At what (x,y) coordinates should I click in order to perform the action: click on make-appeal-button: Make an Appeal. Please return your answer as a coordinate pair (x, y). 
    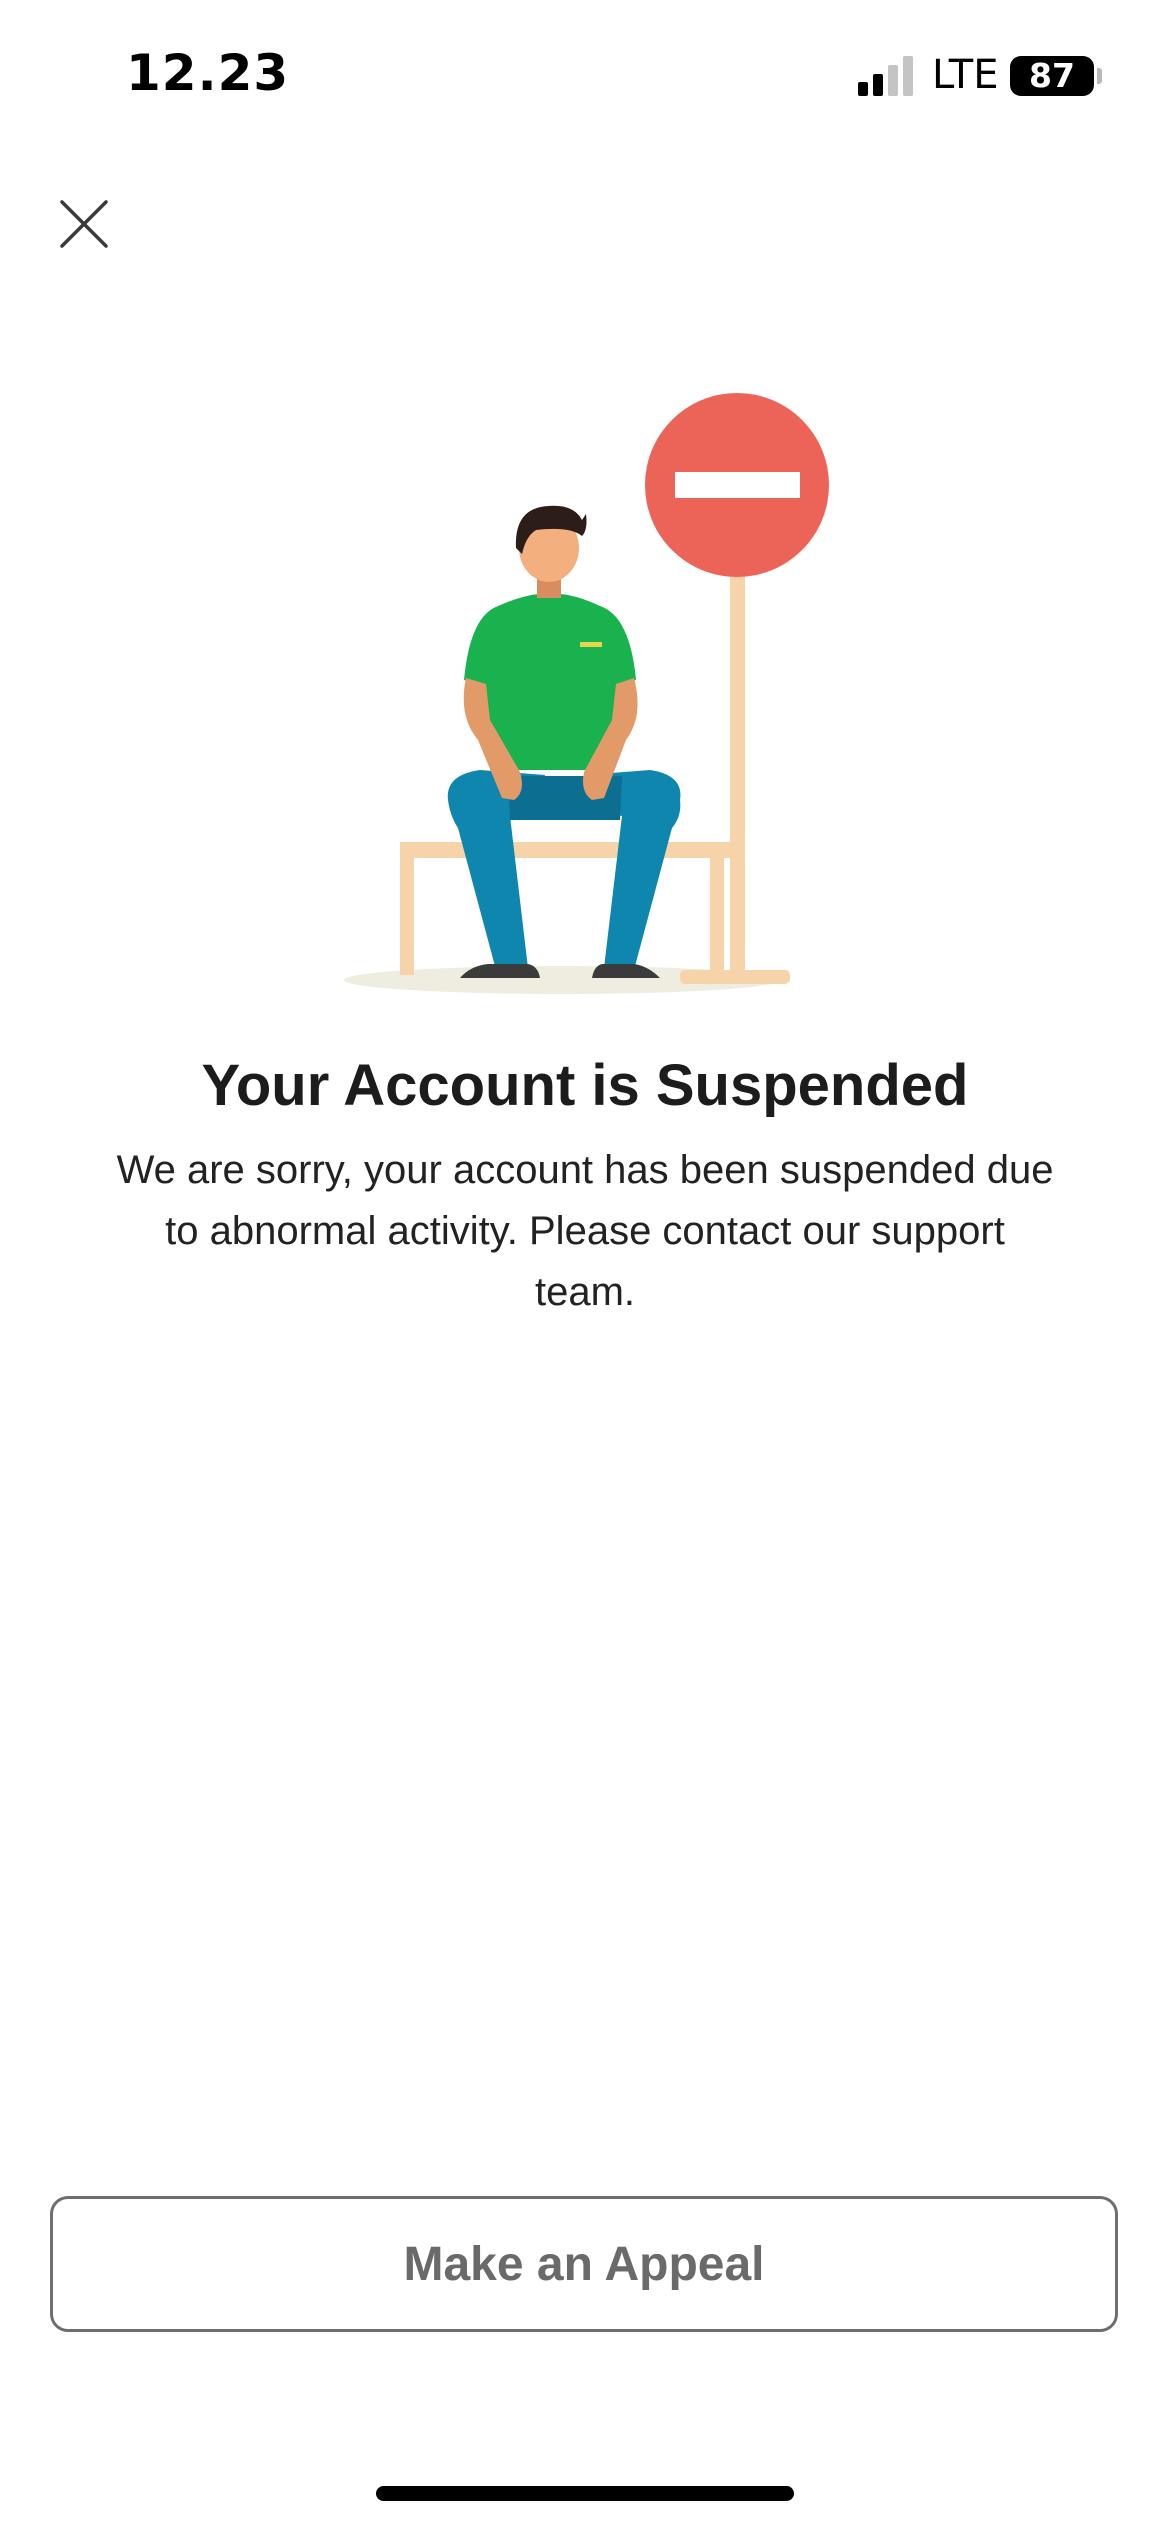
    Looking at the image, I should click on (584, 2264).